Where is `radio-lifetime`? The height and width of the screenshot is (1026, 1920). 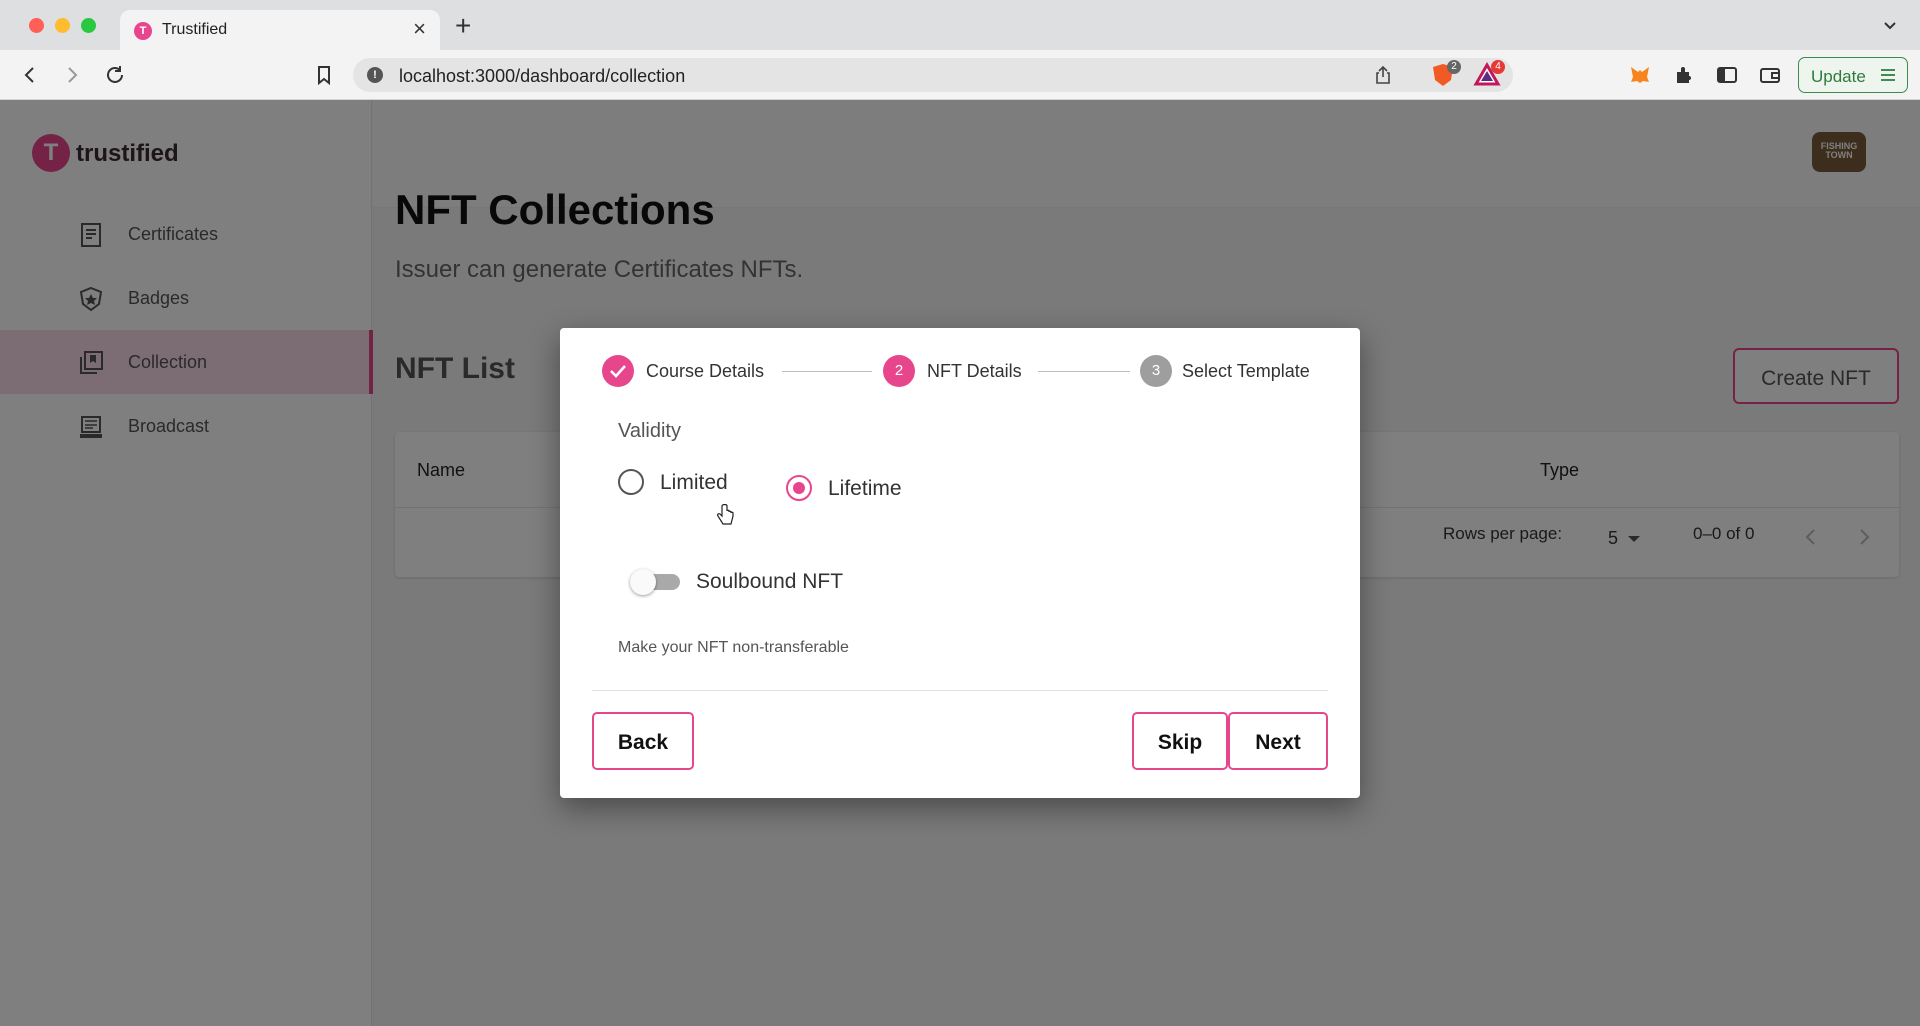 radio-lifetime is located at coordinates (799, 488).